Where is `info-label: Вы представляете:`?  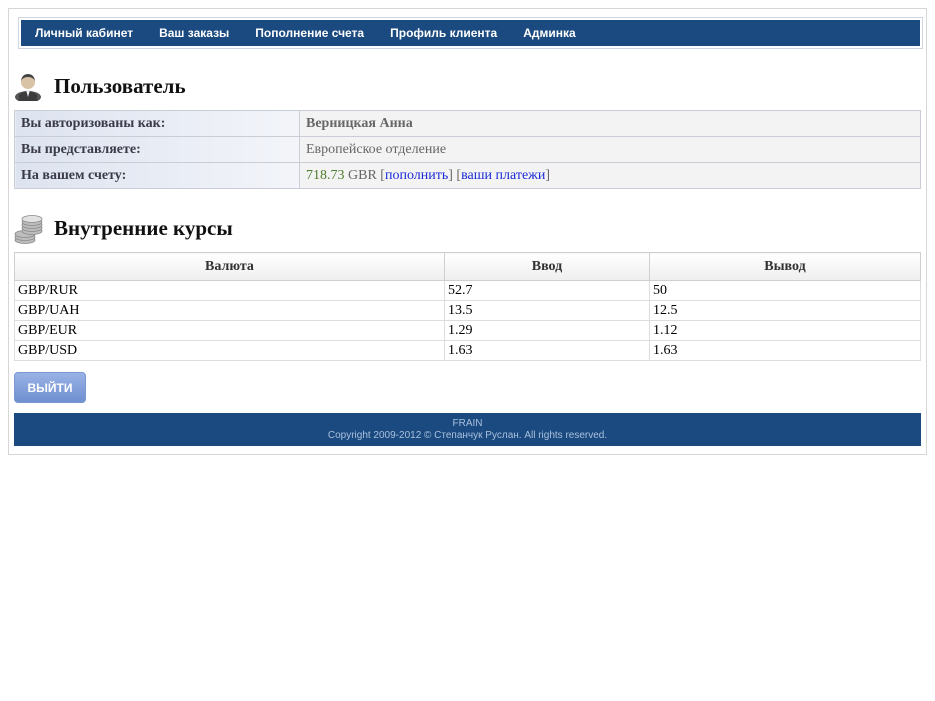
info-label: Вы представляете: is located at coordinates (157, 149).